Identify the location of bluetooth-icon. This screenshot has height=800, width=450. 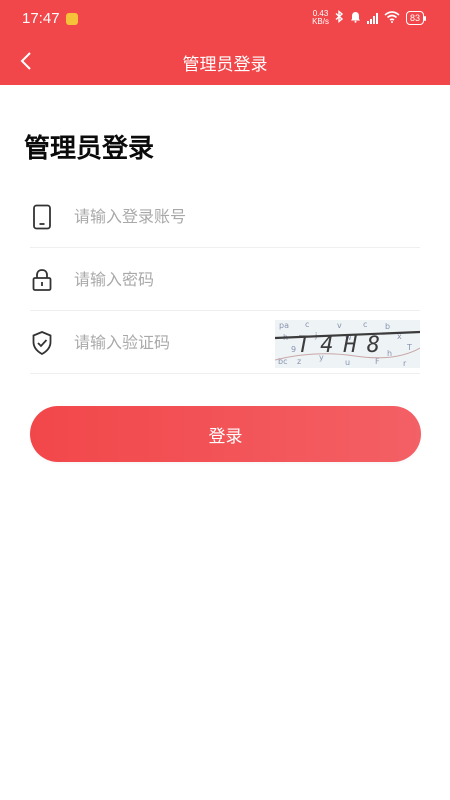
(339, 18).